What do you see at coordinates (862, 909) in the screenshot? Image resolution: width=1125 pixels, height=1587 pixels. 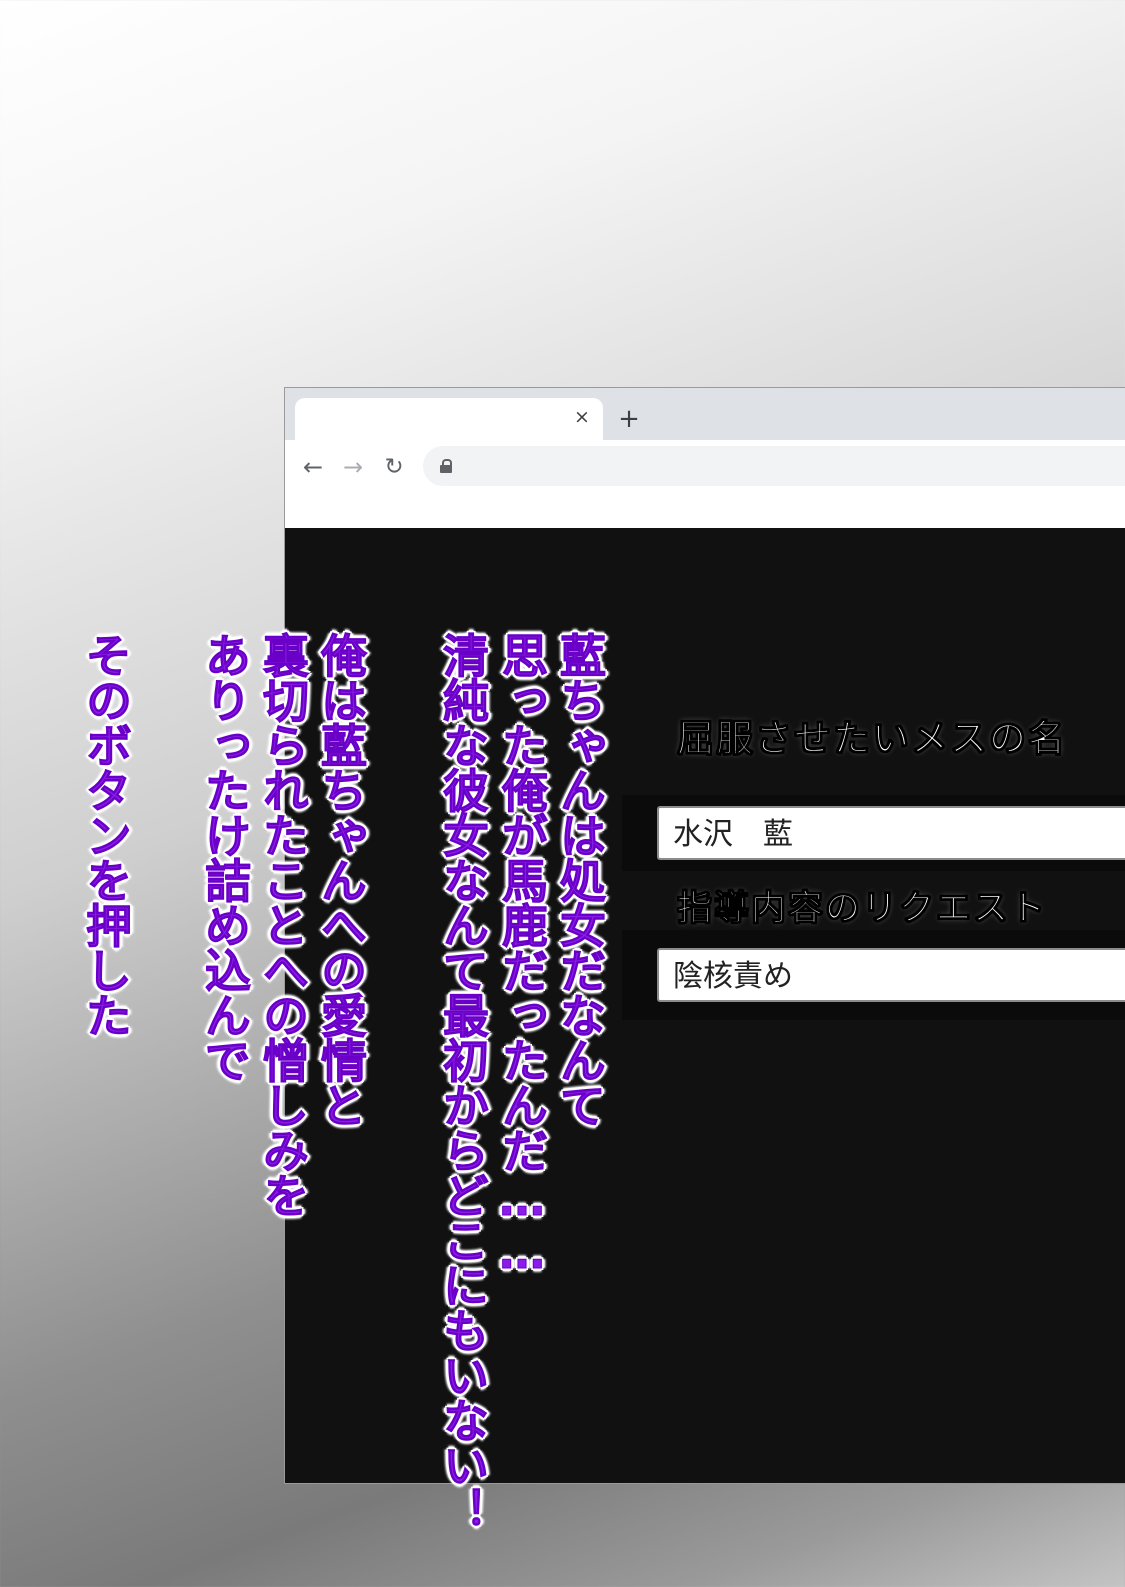 I see `request-label: 指導内容のリクエスト` at bounding box center [862, 909].